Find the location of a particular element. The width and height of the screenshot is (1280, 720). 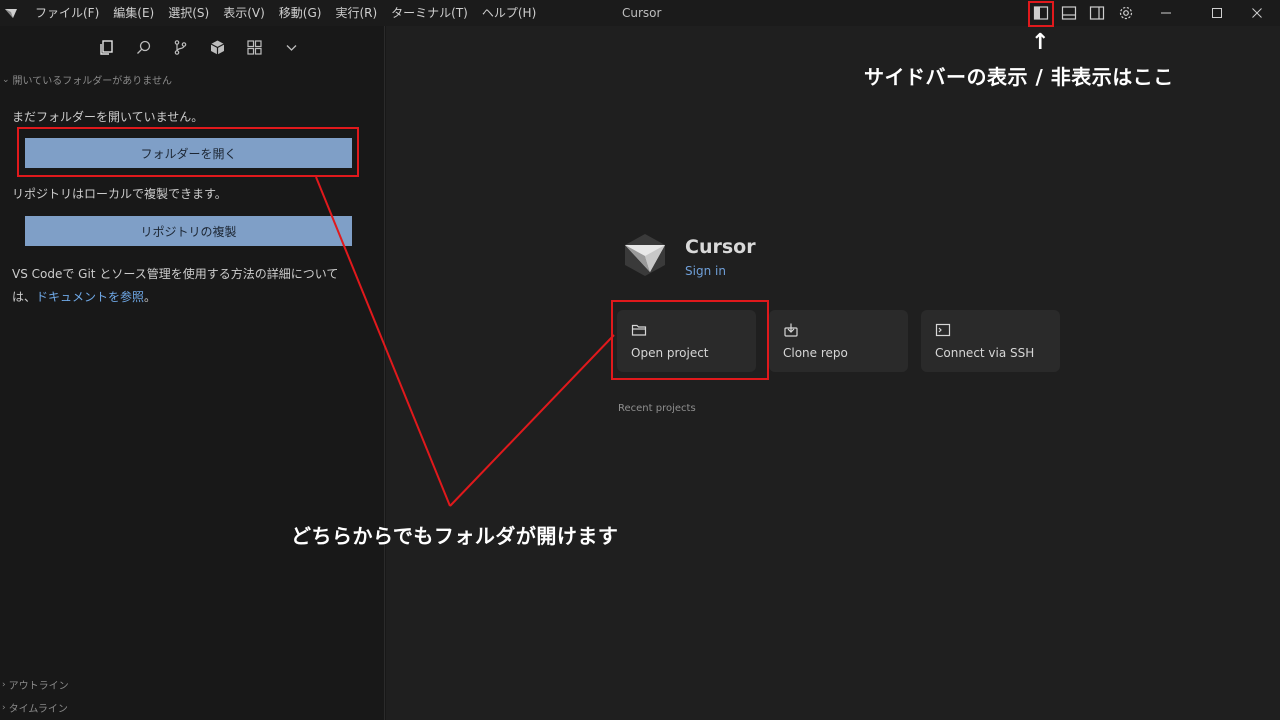

outline-label: アウトライン is located at coordinates (38, 686).